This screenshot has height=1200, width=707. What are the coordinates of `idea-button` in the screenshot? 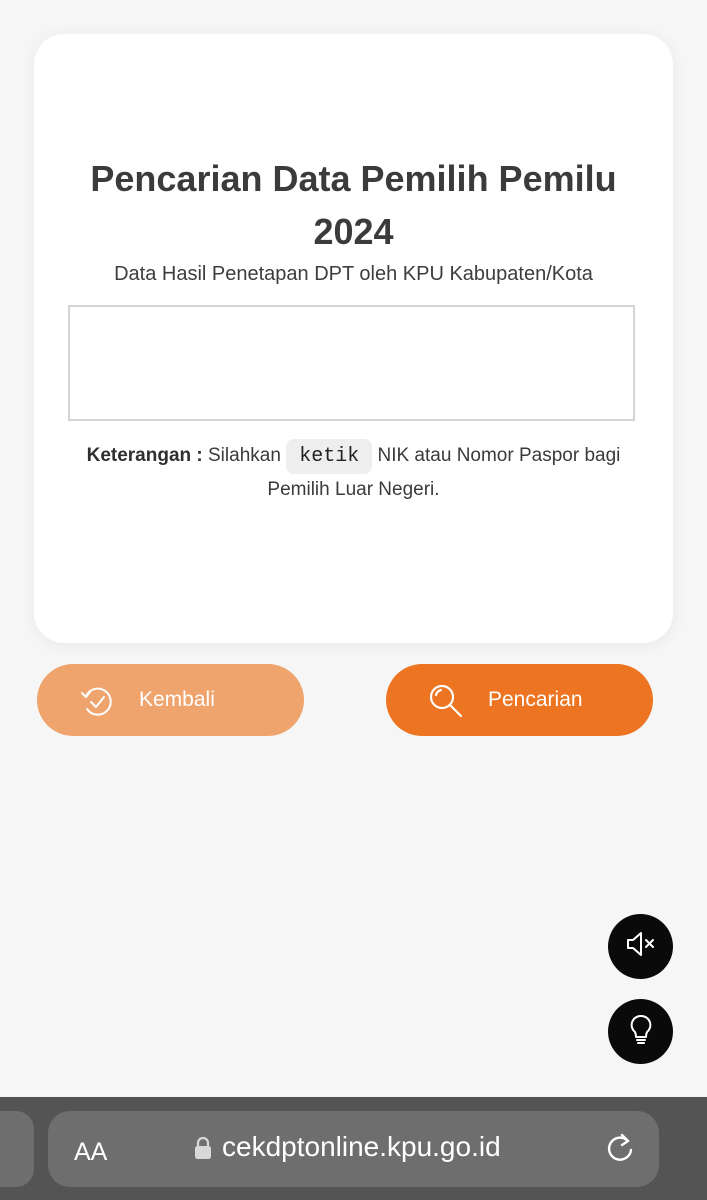 It's located at (640, 1031).